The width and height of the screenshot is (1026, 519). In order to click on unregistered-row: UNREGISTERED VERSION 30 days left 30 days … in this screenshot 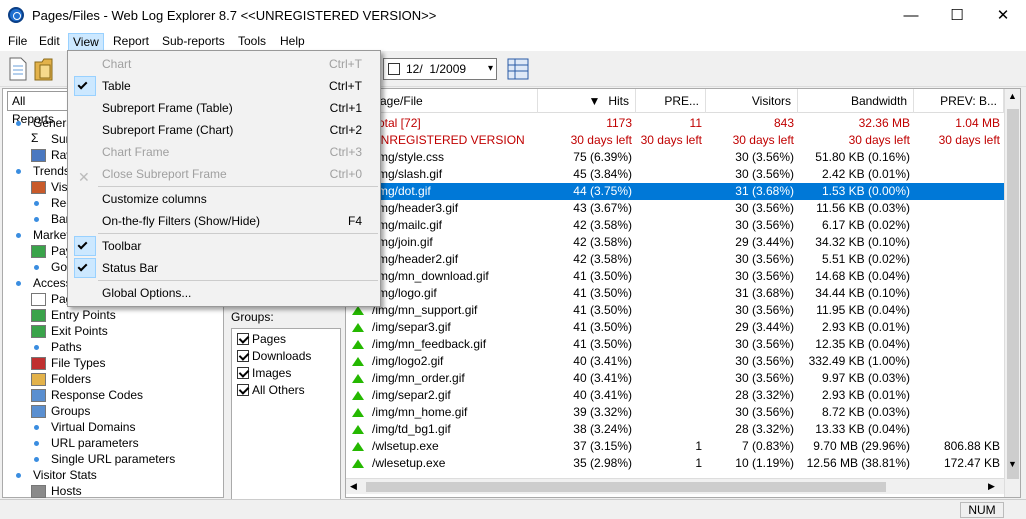, I will do `click(676, 140)`.